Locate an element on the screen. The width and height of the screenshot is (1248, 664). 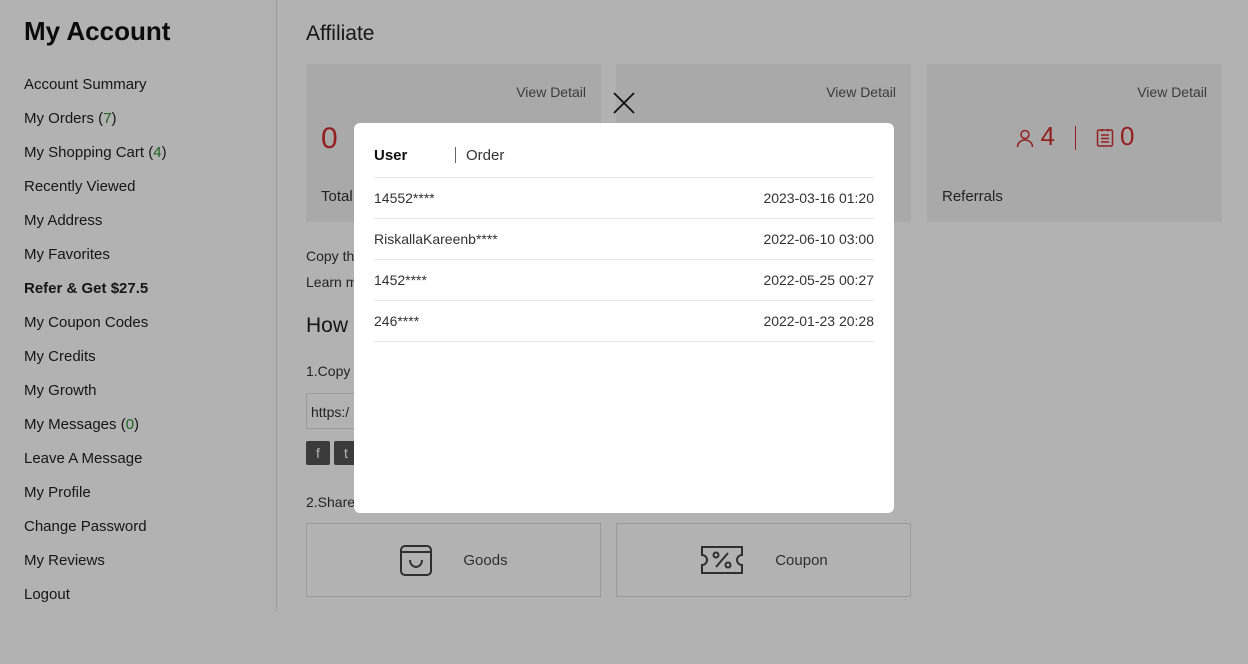
table-row: RiskallaKareenb**** 2022-06-10 03:00 is located at coordinates (624, 239).